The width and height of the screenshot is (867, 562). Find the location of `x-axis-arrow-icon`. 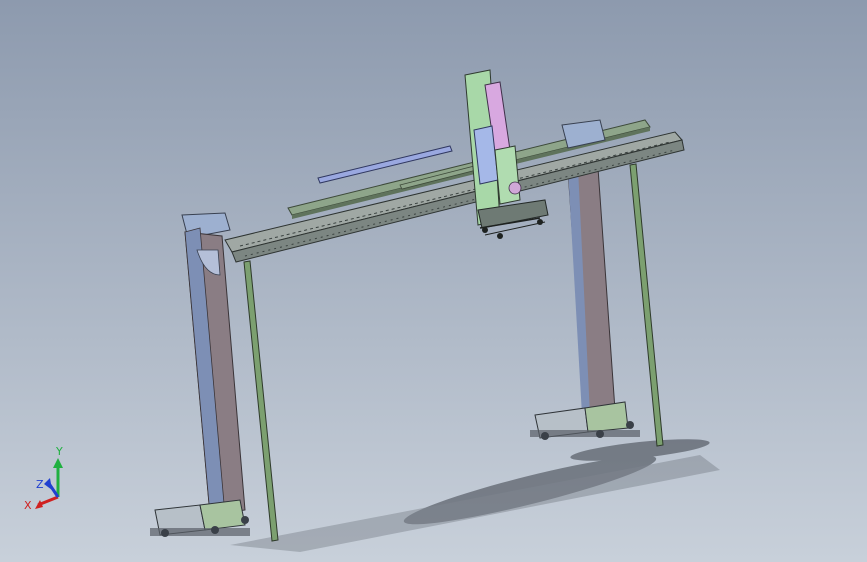

x-axis-arrow-icon is located at coordinates (39, 504).